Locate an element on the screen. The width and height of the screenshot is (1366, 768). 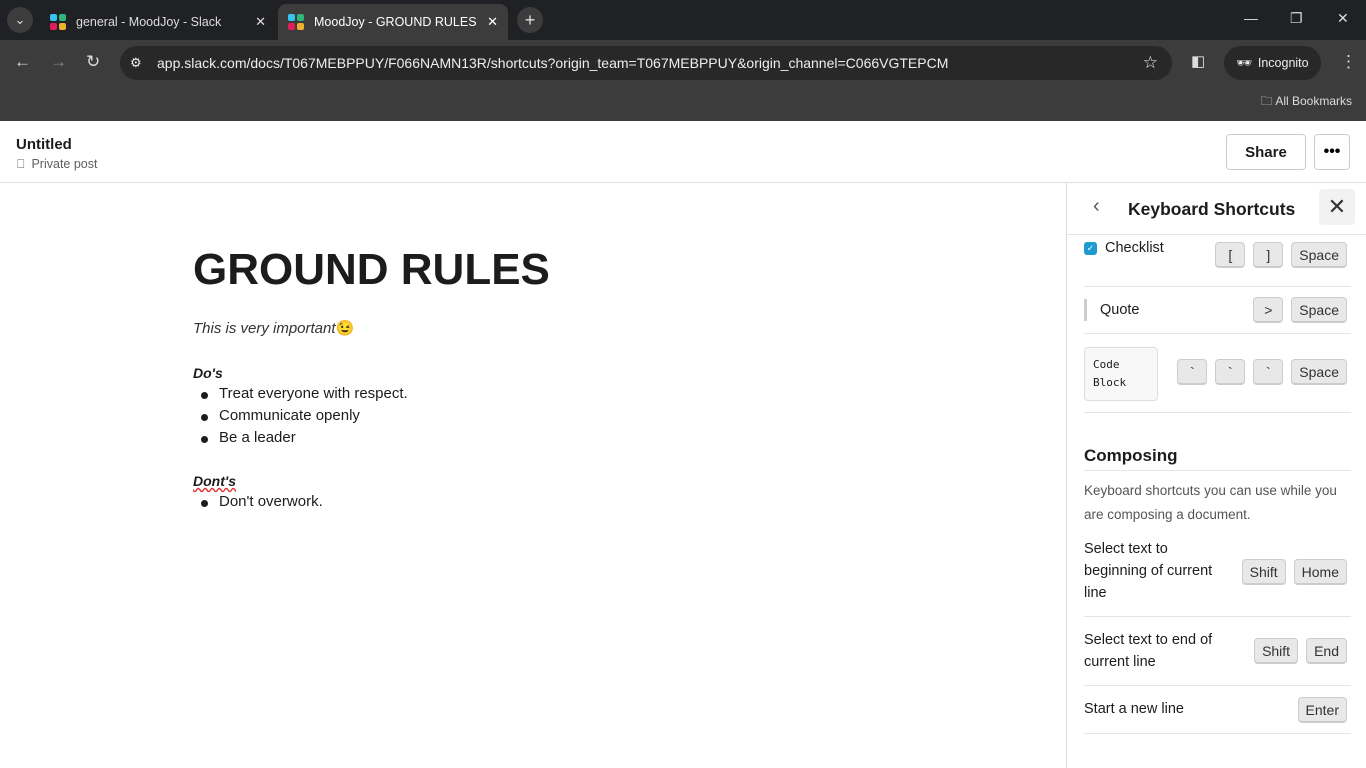
incognito-badge: 🕶 Incognito is located at coordinates (1272, 63).